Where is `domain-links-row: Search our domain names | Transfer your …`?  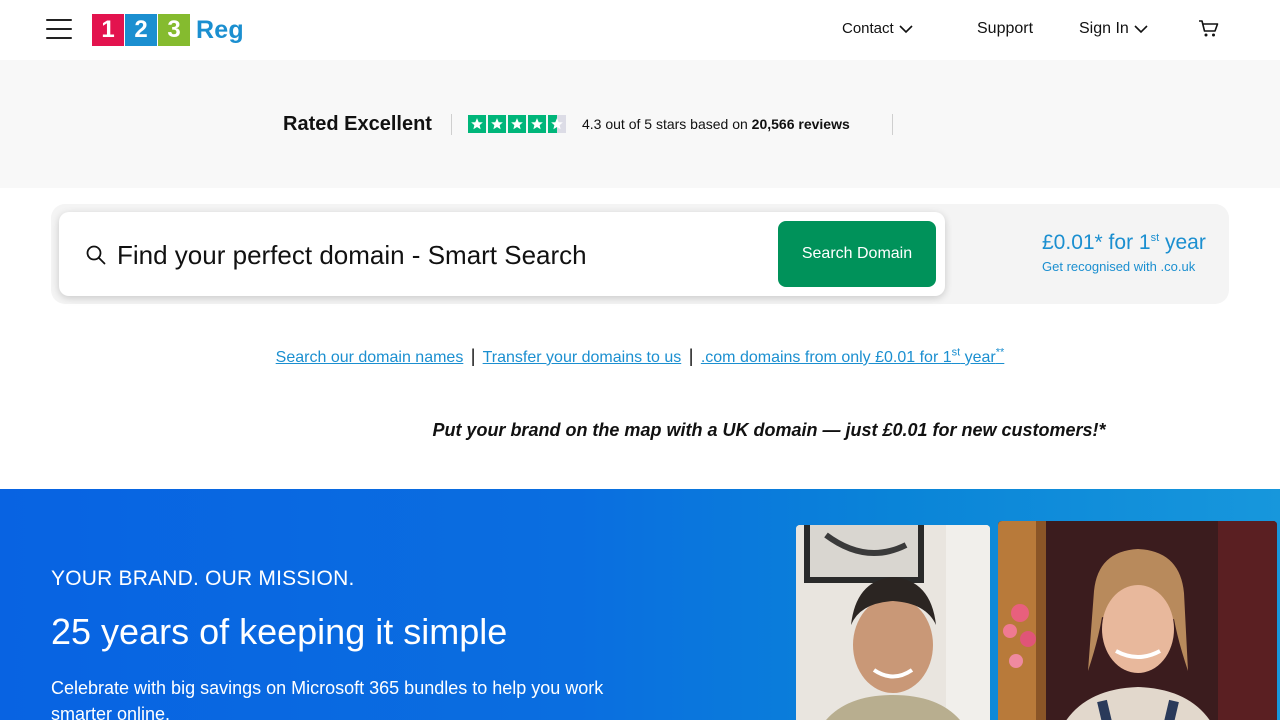 domain-links-row: Search our domain names | Transfer your … is located at coordinates (640, 356).